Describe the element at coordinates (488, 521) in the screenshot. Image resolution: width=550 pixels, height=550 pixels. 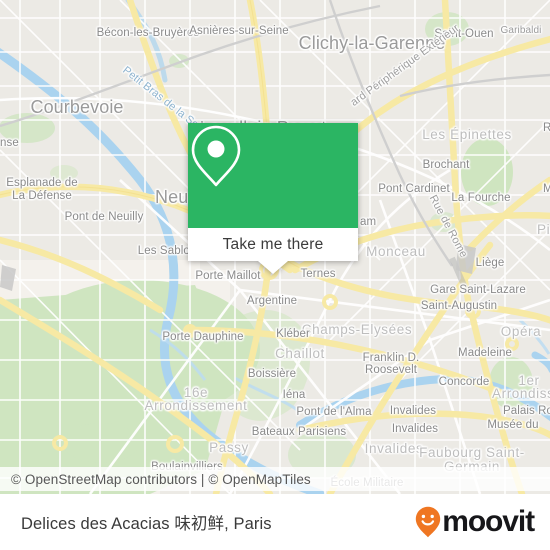
I see `moovit-wordmark: moovit` at that location.